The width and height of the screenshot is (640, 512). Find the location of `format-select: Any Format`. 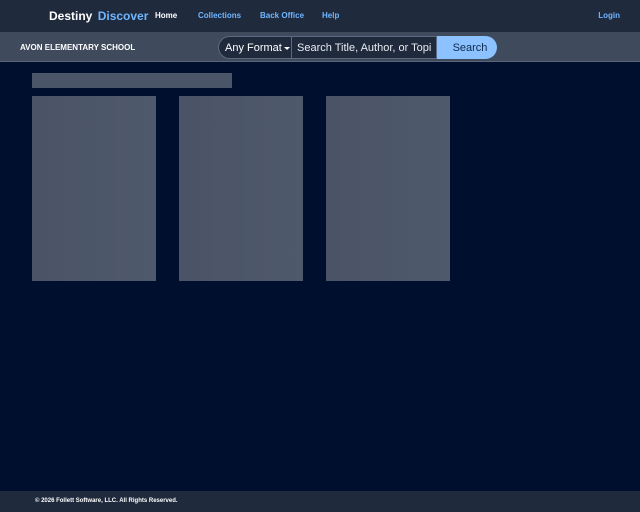

format-select: Any Format is located at coordinates (254, 47).